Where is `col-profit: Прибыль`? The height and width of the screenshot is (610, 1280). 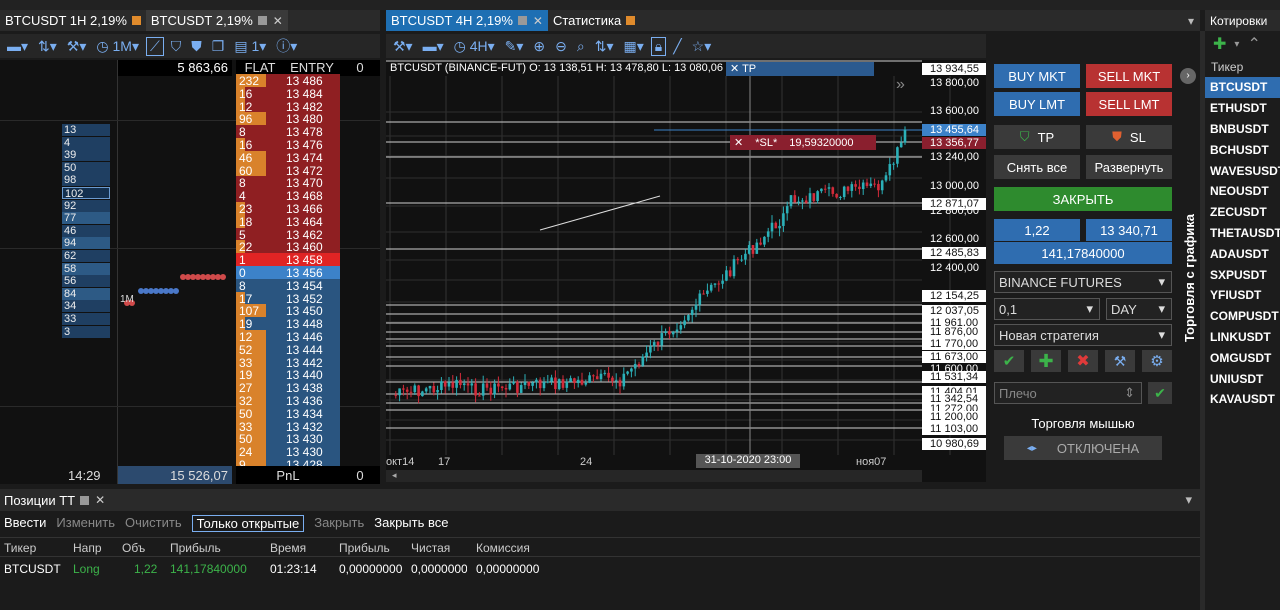
col-profit: Прибыль is located at coordinates (195, 548).